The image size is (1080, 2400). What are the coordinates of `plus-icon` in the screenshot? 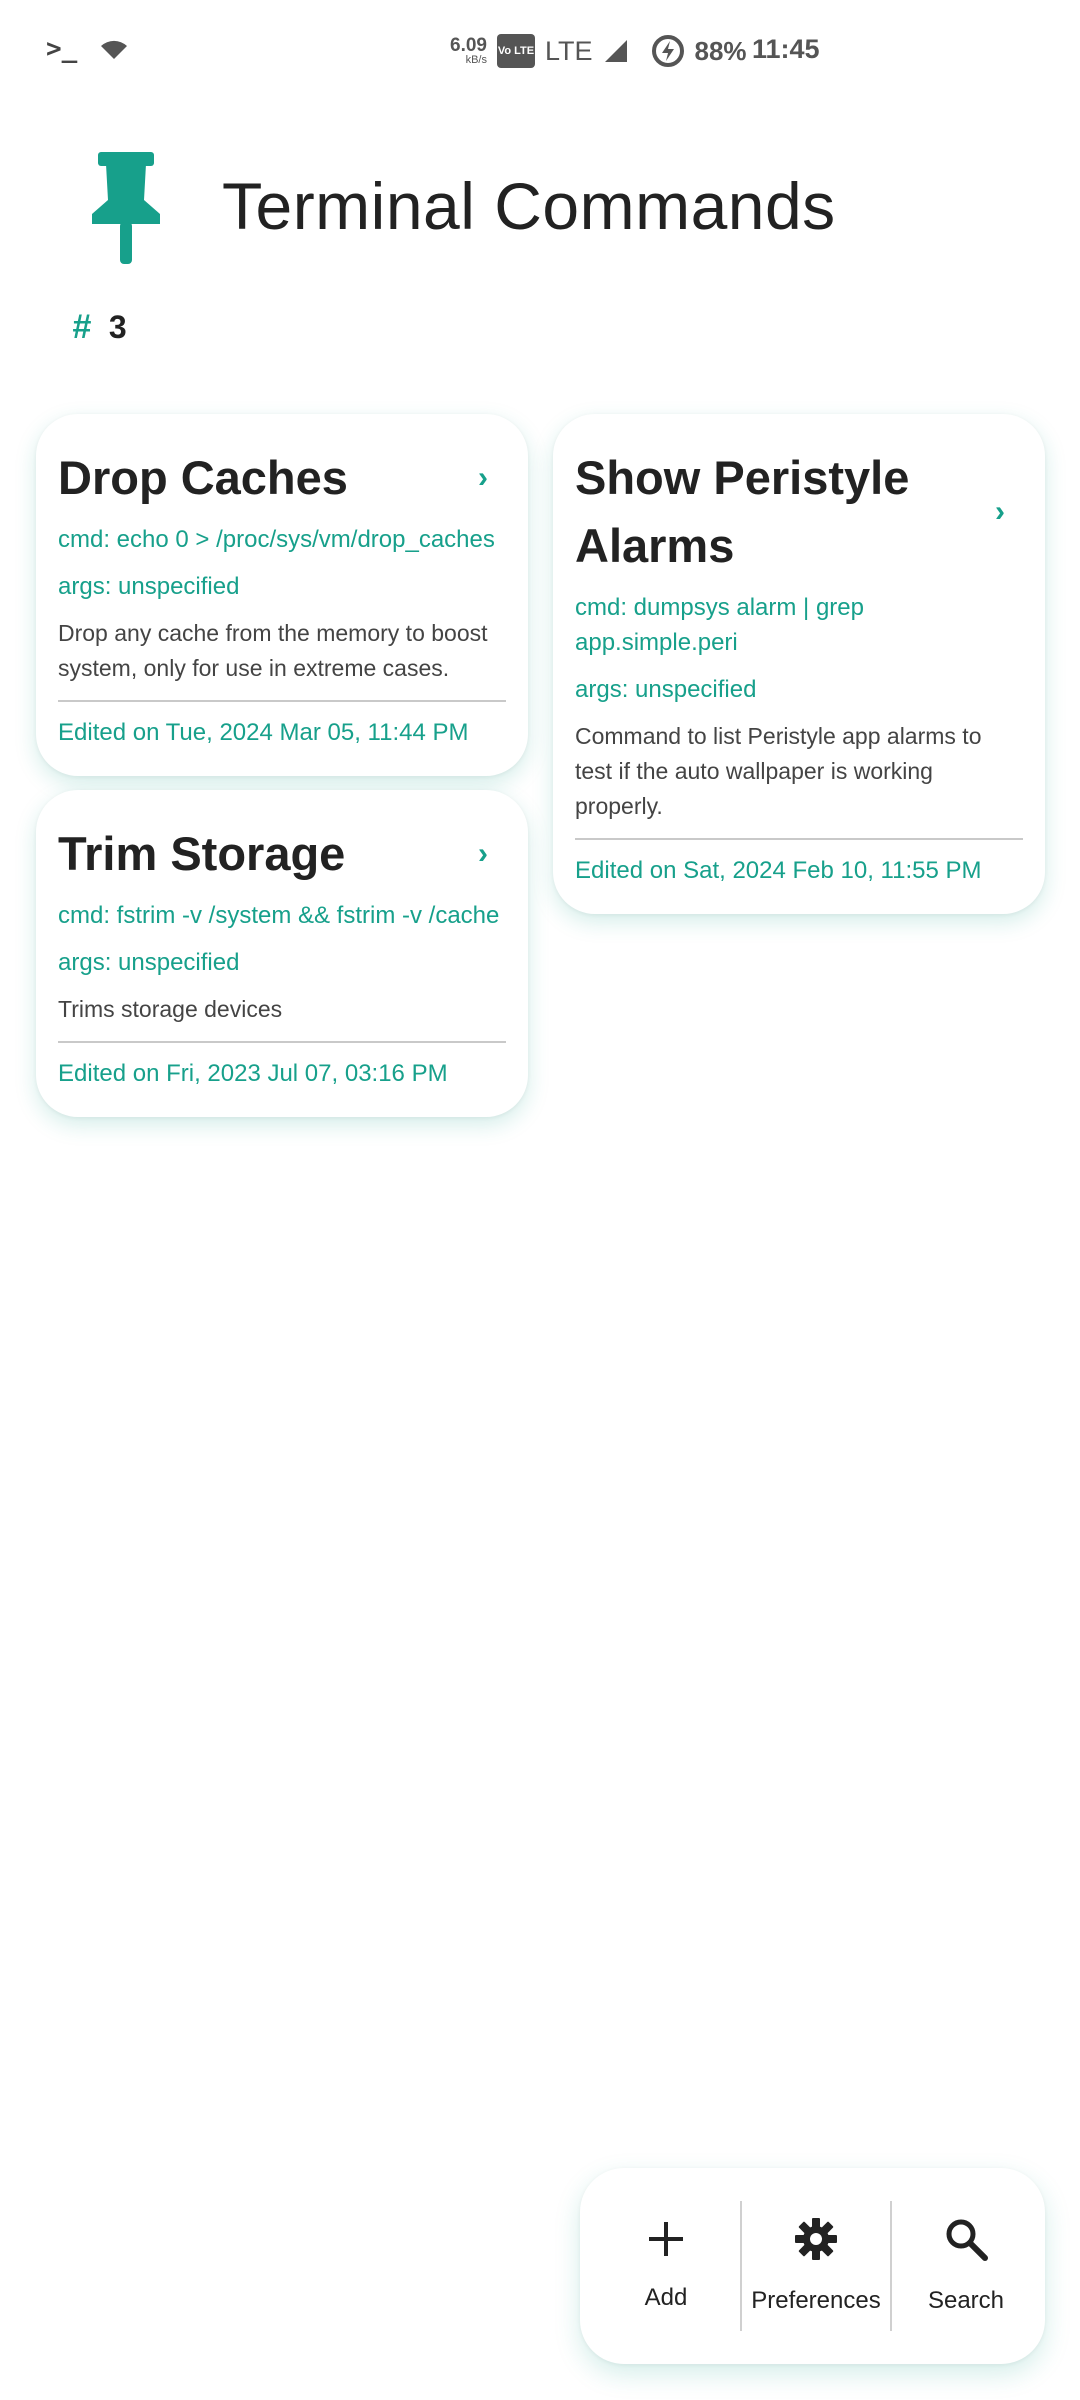 It's located at (666, 2239).